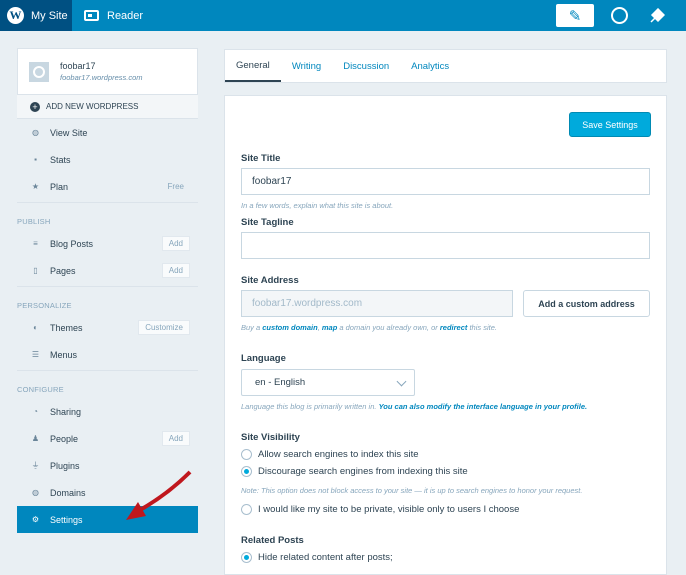 The width and height of the screenshot is (686, 575). What do you see at coordinates (107, 132) in the screenshot?
I see `sidebar-item-view-site: ◍ View Site` at bounding box center [107, 132].